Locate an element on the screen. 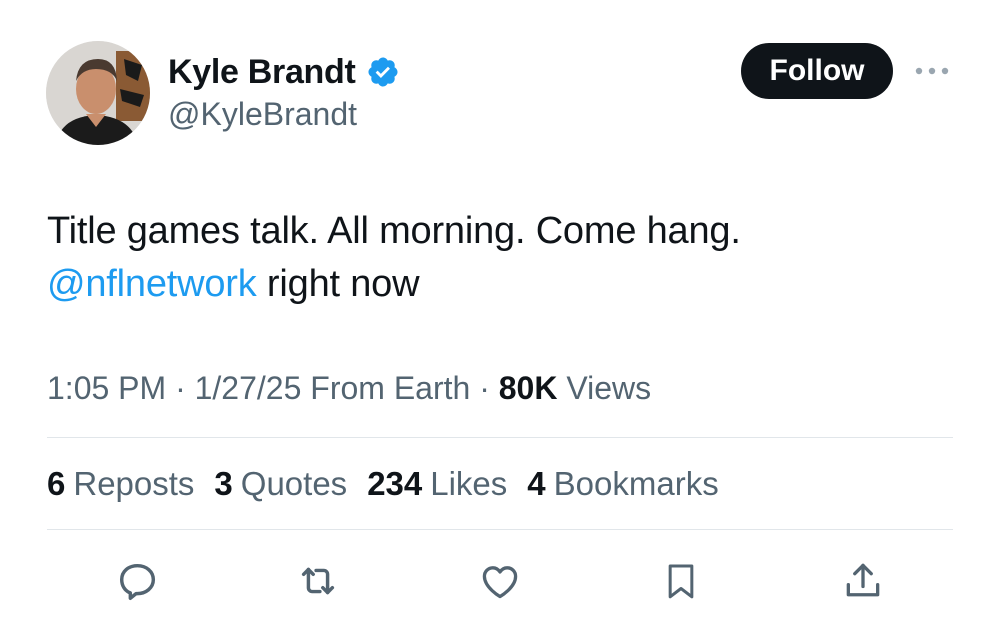  quotes-stat: 3 Quotes is located at coordinates (280, 484).